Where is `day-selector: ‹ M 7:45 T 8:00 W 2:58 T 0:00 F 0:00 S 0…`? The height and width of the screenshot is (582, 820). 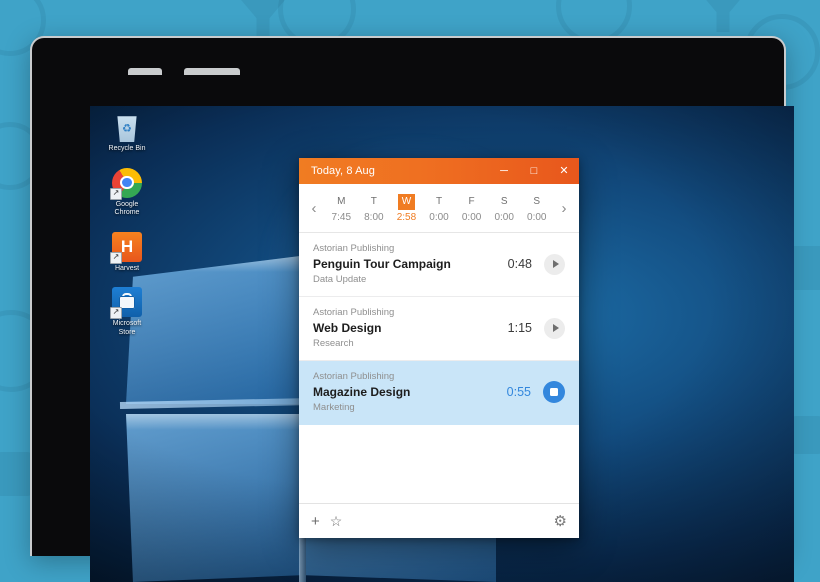
day-selector: ‹ M 7:45 T 8:00 W 2:58 T 0:00 F 0:00 S 0… is located at coordinates (439, 208).